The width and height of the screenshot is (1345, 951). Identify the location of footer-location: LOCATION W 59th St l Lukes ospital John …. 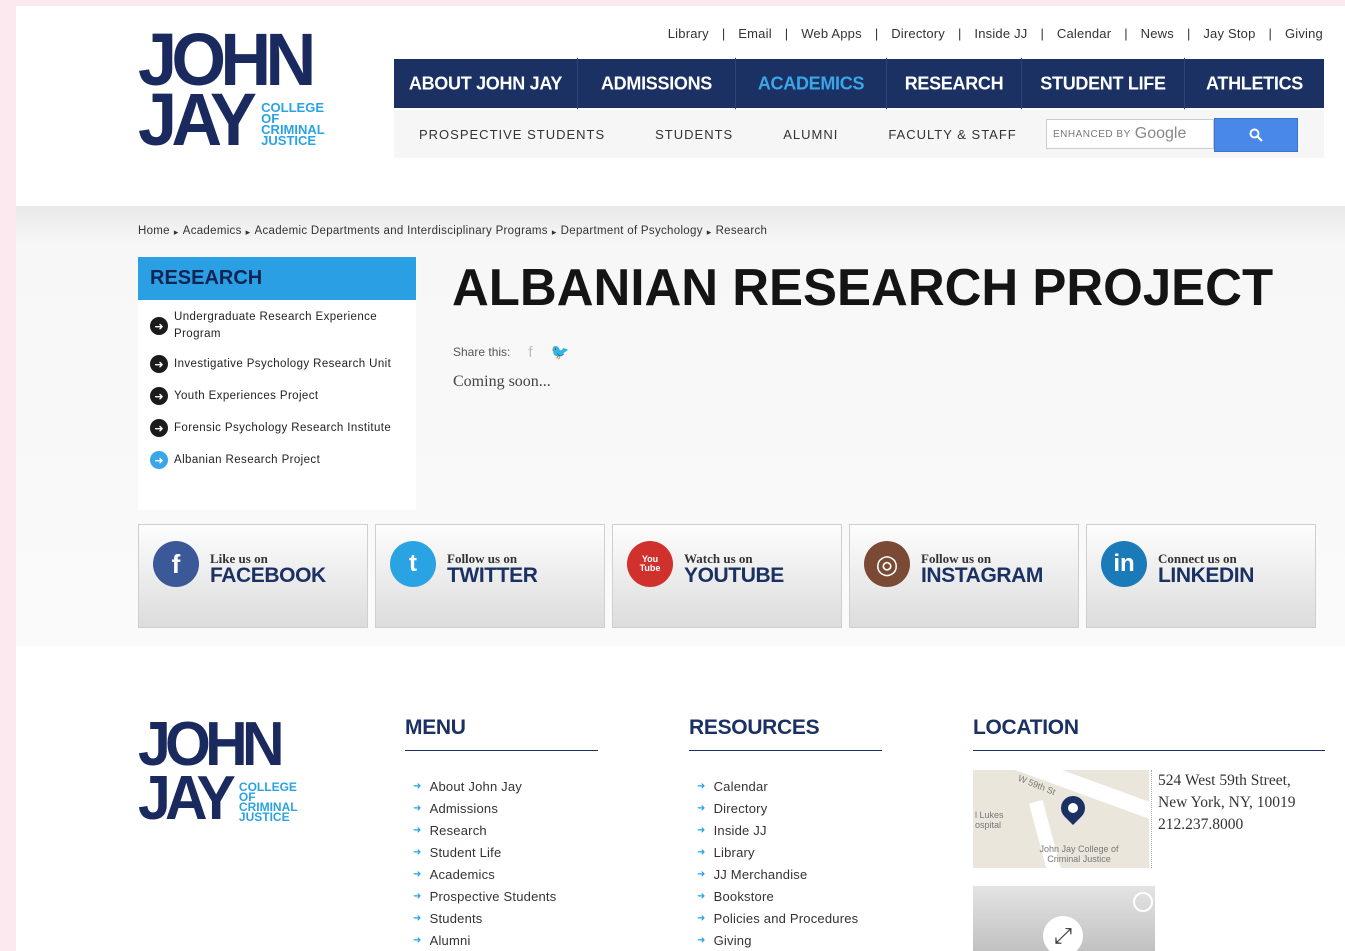
(1149, 833).